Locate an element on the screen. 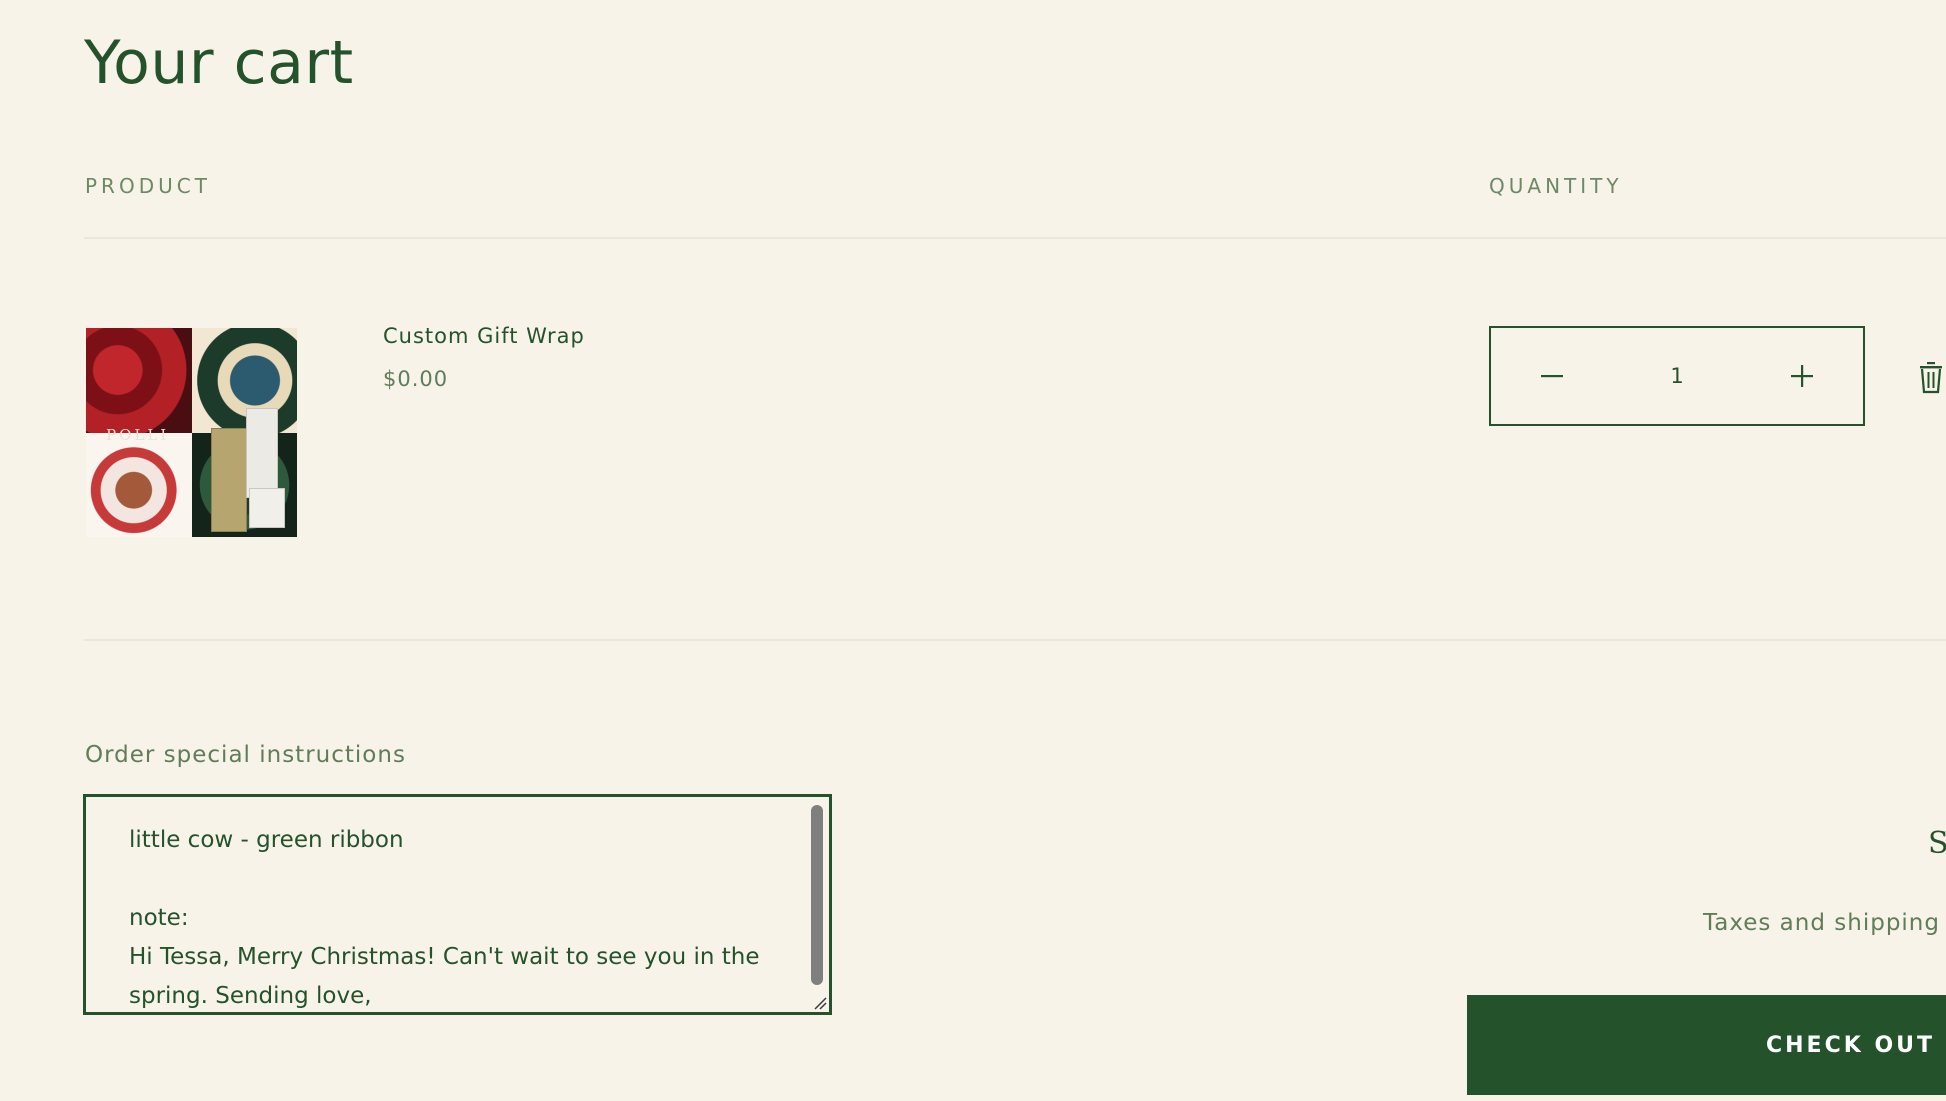 This screenshot has width=1946, height=1101. order-instructions-label: Order special instructions is located at coordinates (245, 755).